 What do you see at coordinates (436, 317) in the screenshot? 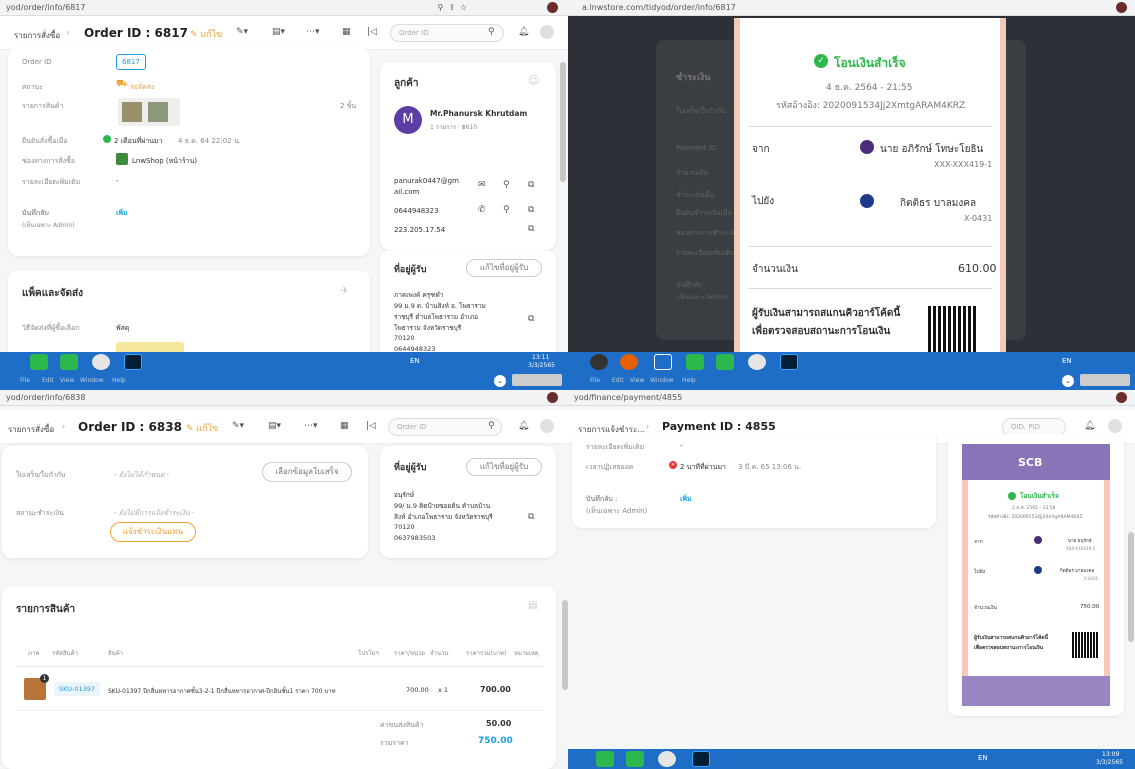
I see `address-line: ราชบุรี ตำบลโพธาราม อำเภอ` at bounding box center [436, 317].